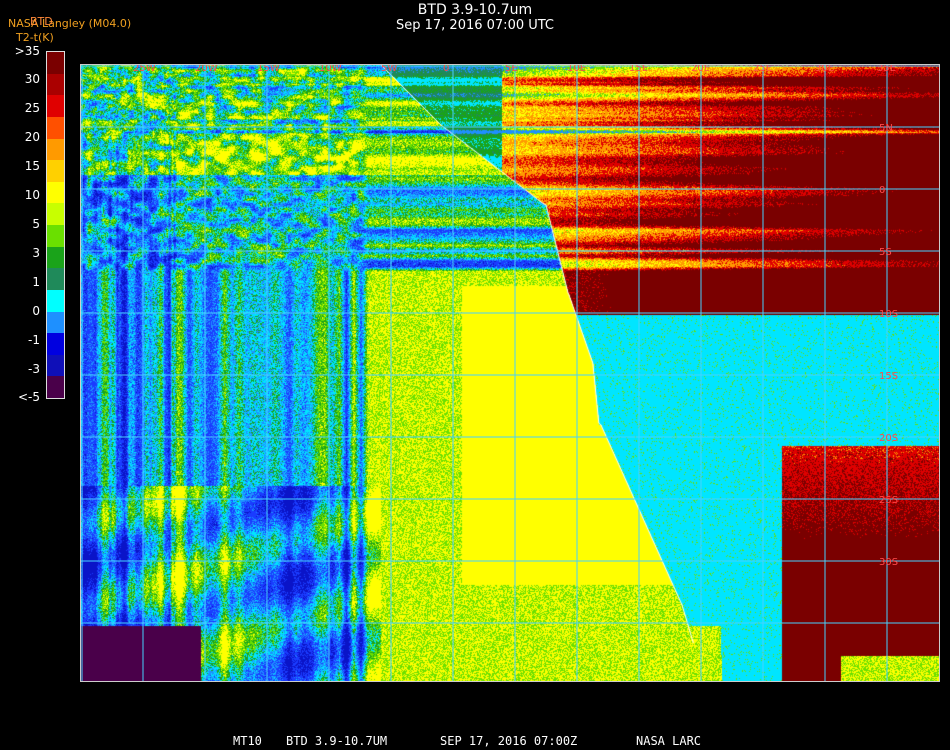 Image resolution: width=950 pixels, height=750 pixels. What do you see at coordinates (886, 128) in the screenshot?
I see `latitude-label: 5N` at bounding box center [886, 128].